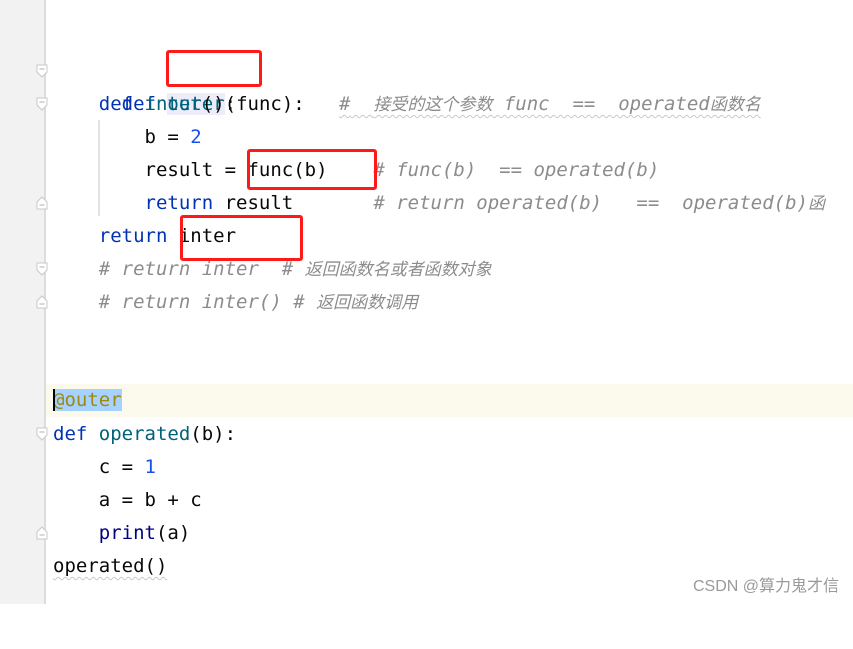 Image resolution: width=853 pixels, height=649 pixels. Describe the element at coordinates (173, 104) in the screenshot. I see `function-name: inter` at that location.